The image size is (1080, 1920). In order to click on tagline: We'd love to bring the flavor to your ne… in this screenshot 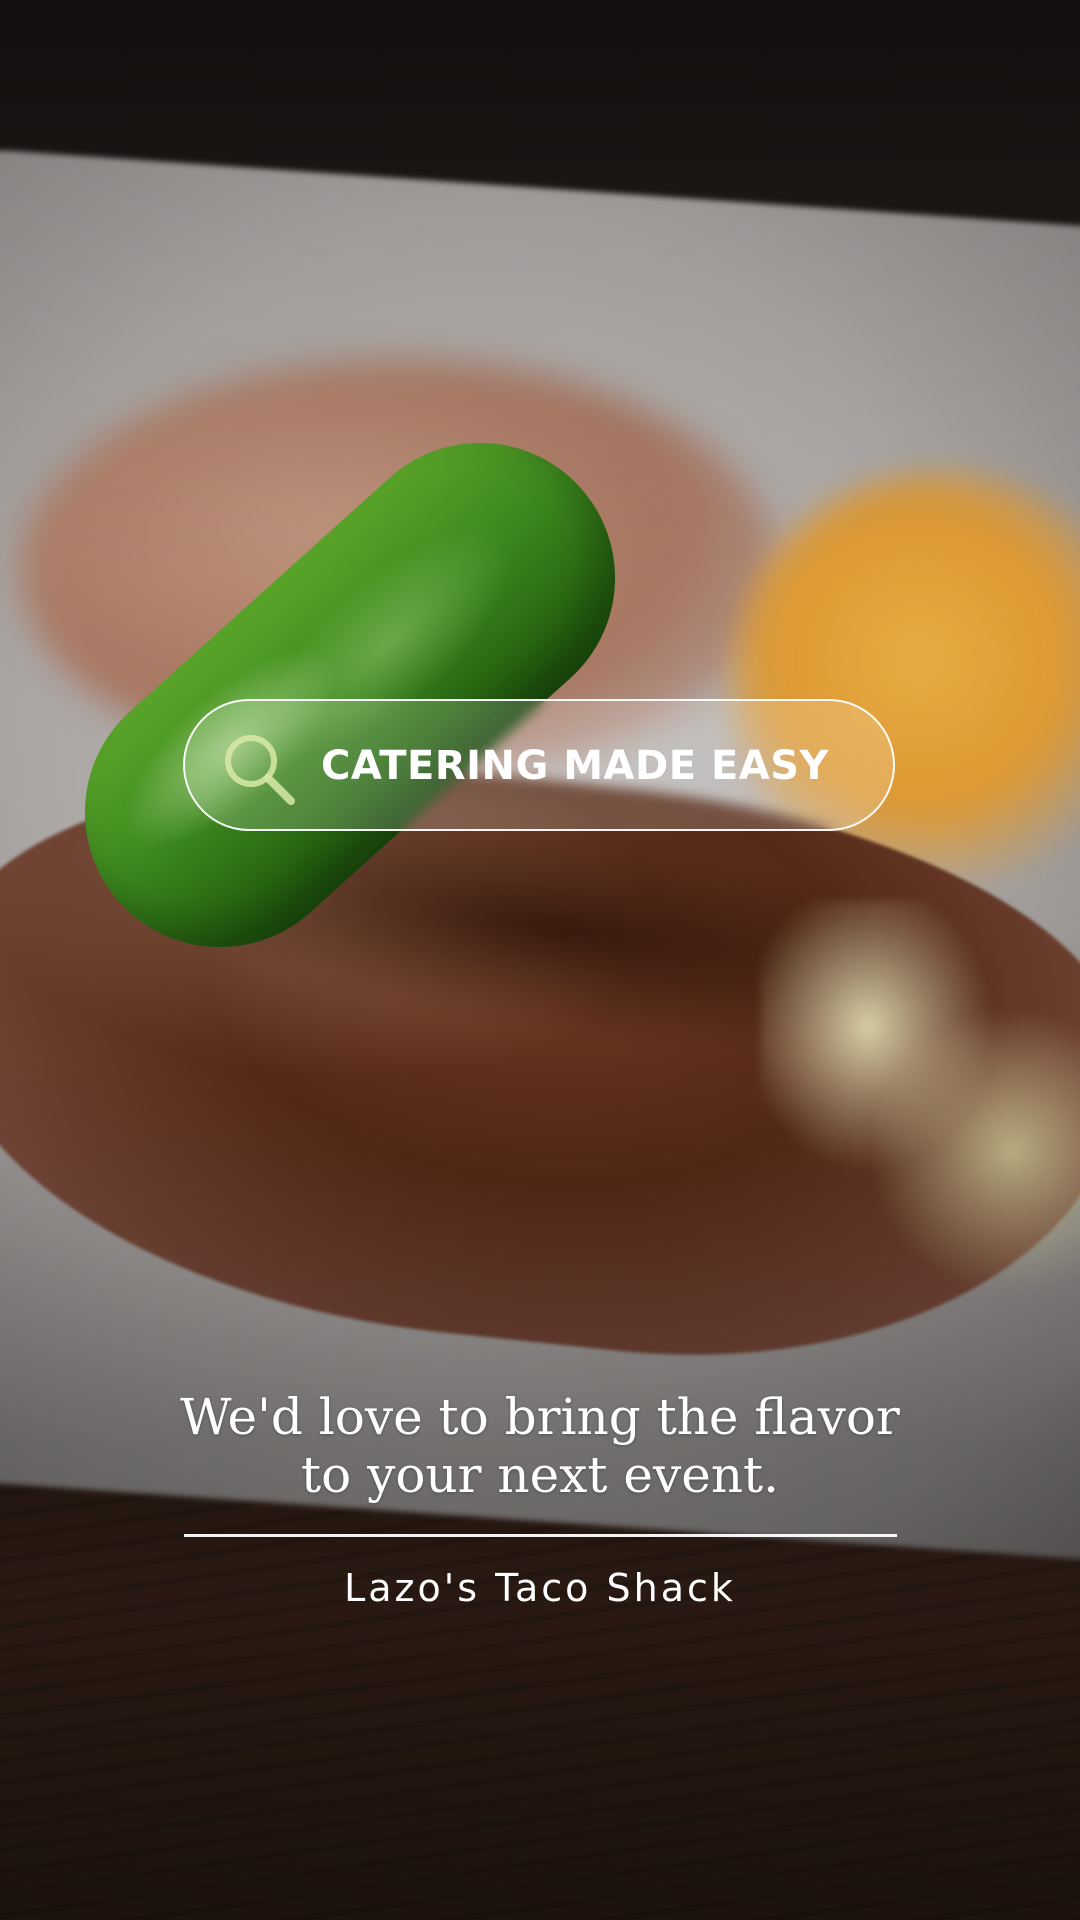, I will do `click(540, 1446)`.